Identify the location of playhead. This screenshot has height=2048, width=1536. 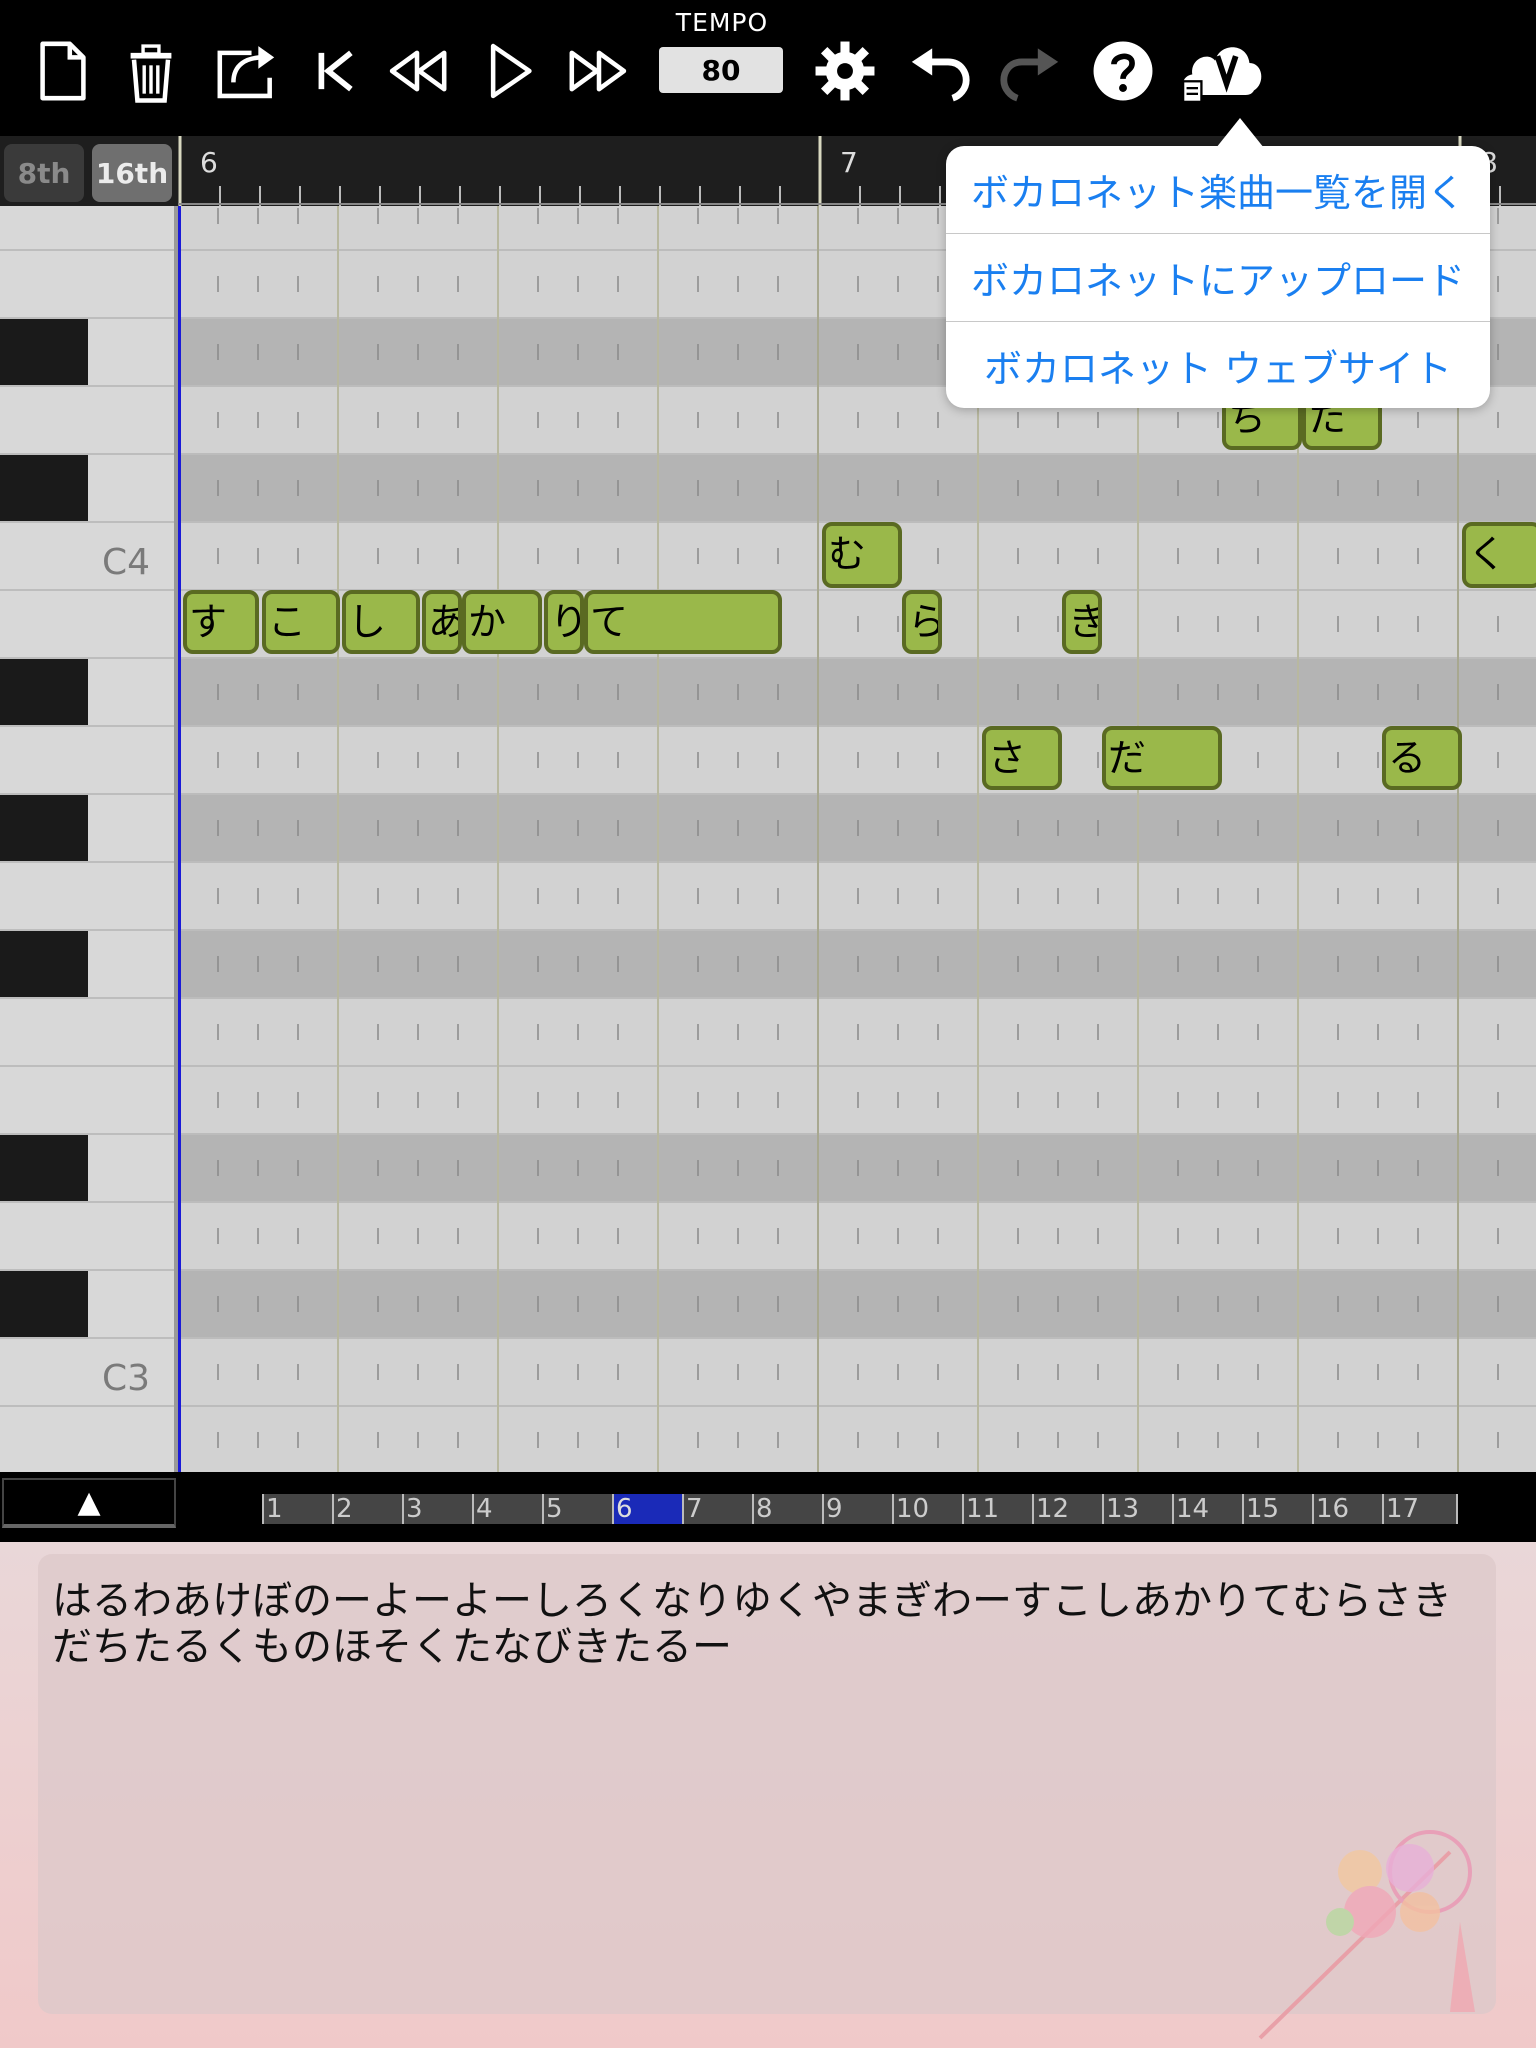
(179, 839).